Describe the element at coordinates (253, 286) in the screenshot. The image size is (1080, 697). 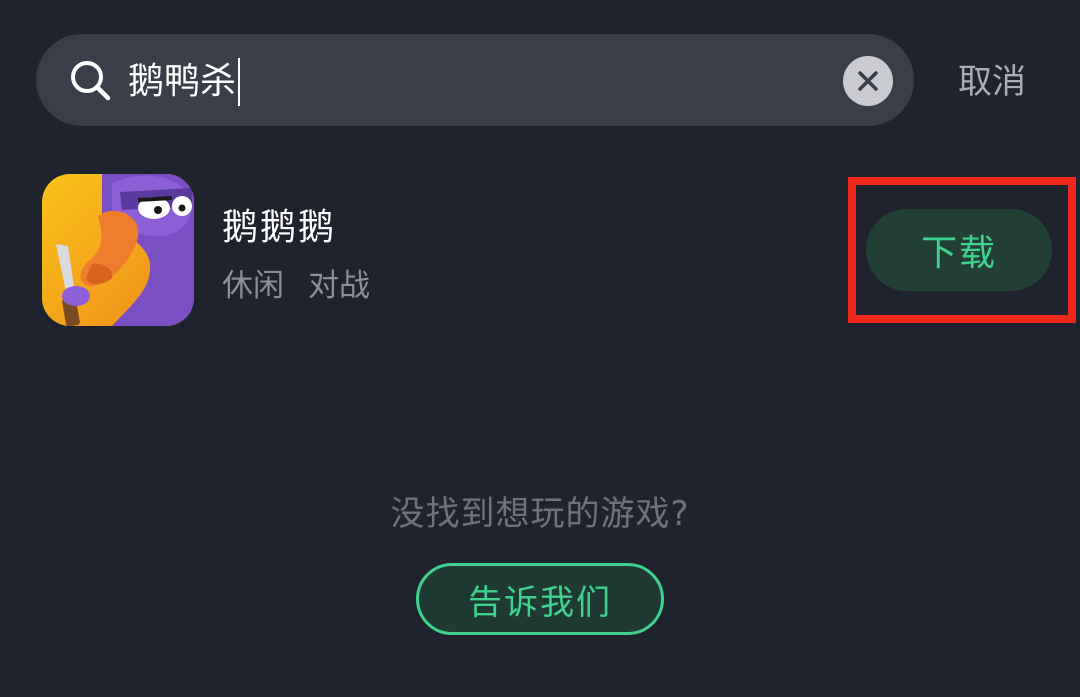
I see `app-tag: 休闲` at that location.